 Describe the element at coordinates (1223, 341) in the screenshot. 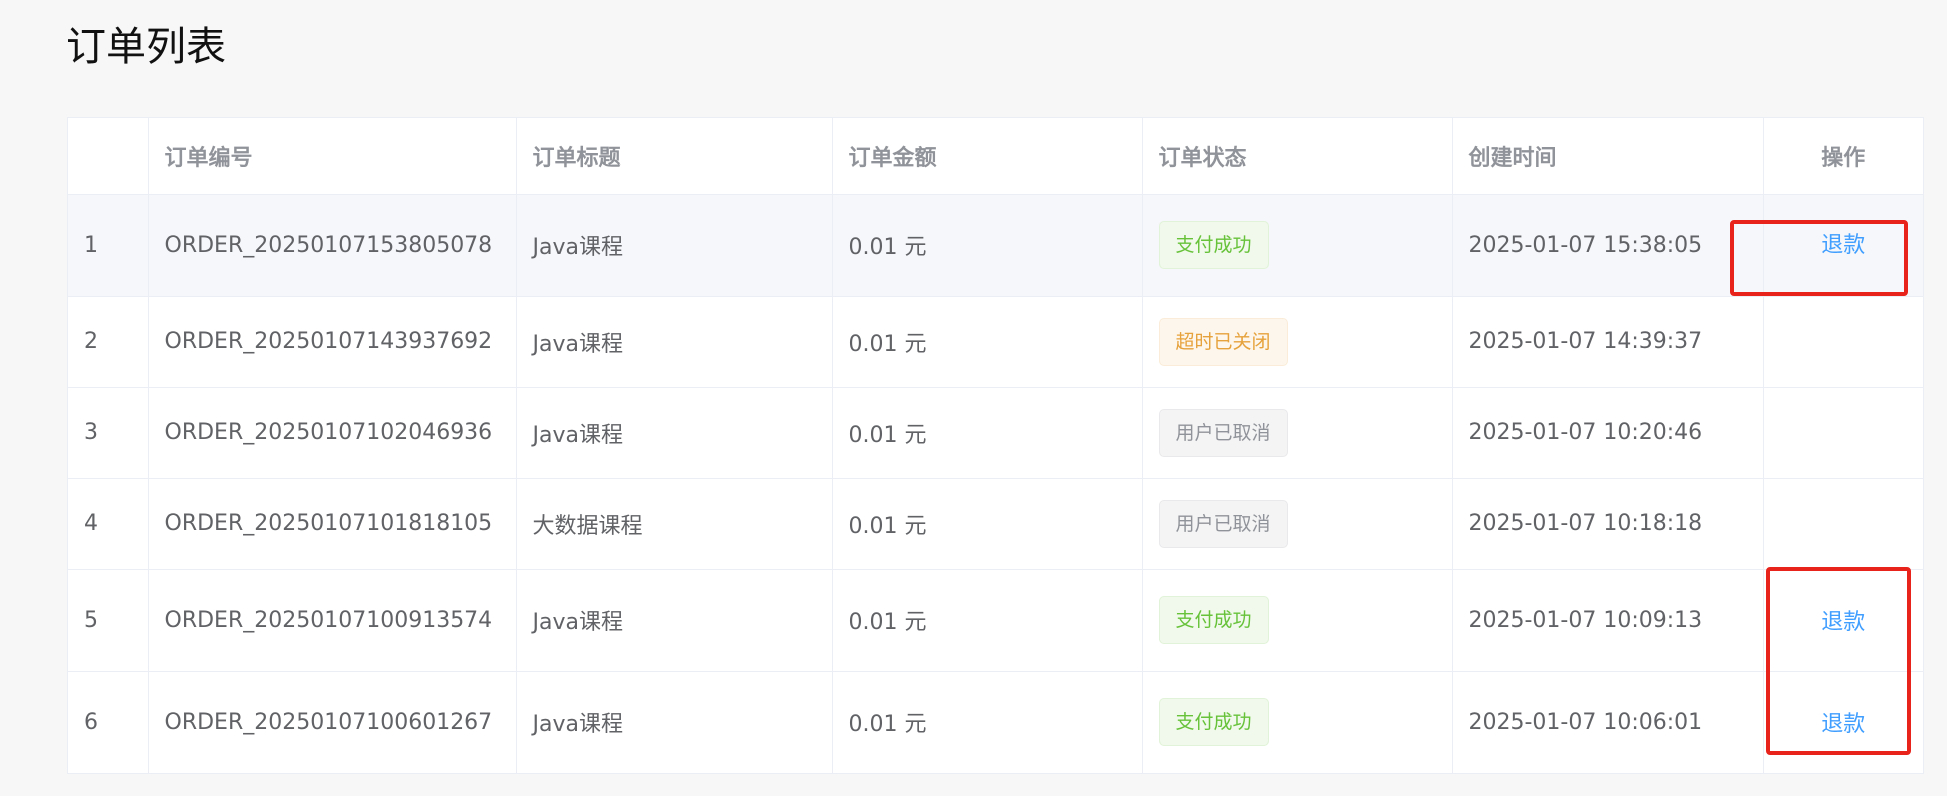

I see `status-badge: 超时已关闭` at that location.